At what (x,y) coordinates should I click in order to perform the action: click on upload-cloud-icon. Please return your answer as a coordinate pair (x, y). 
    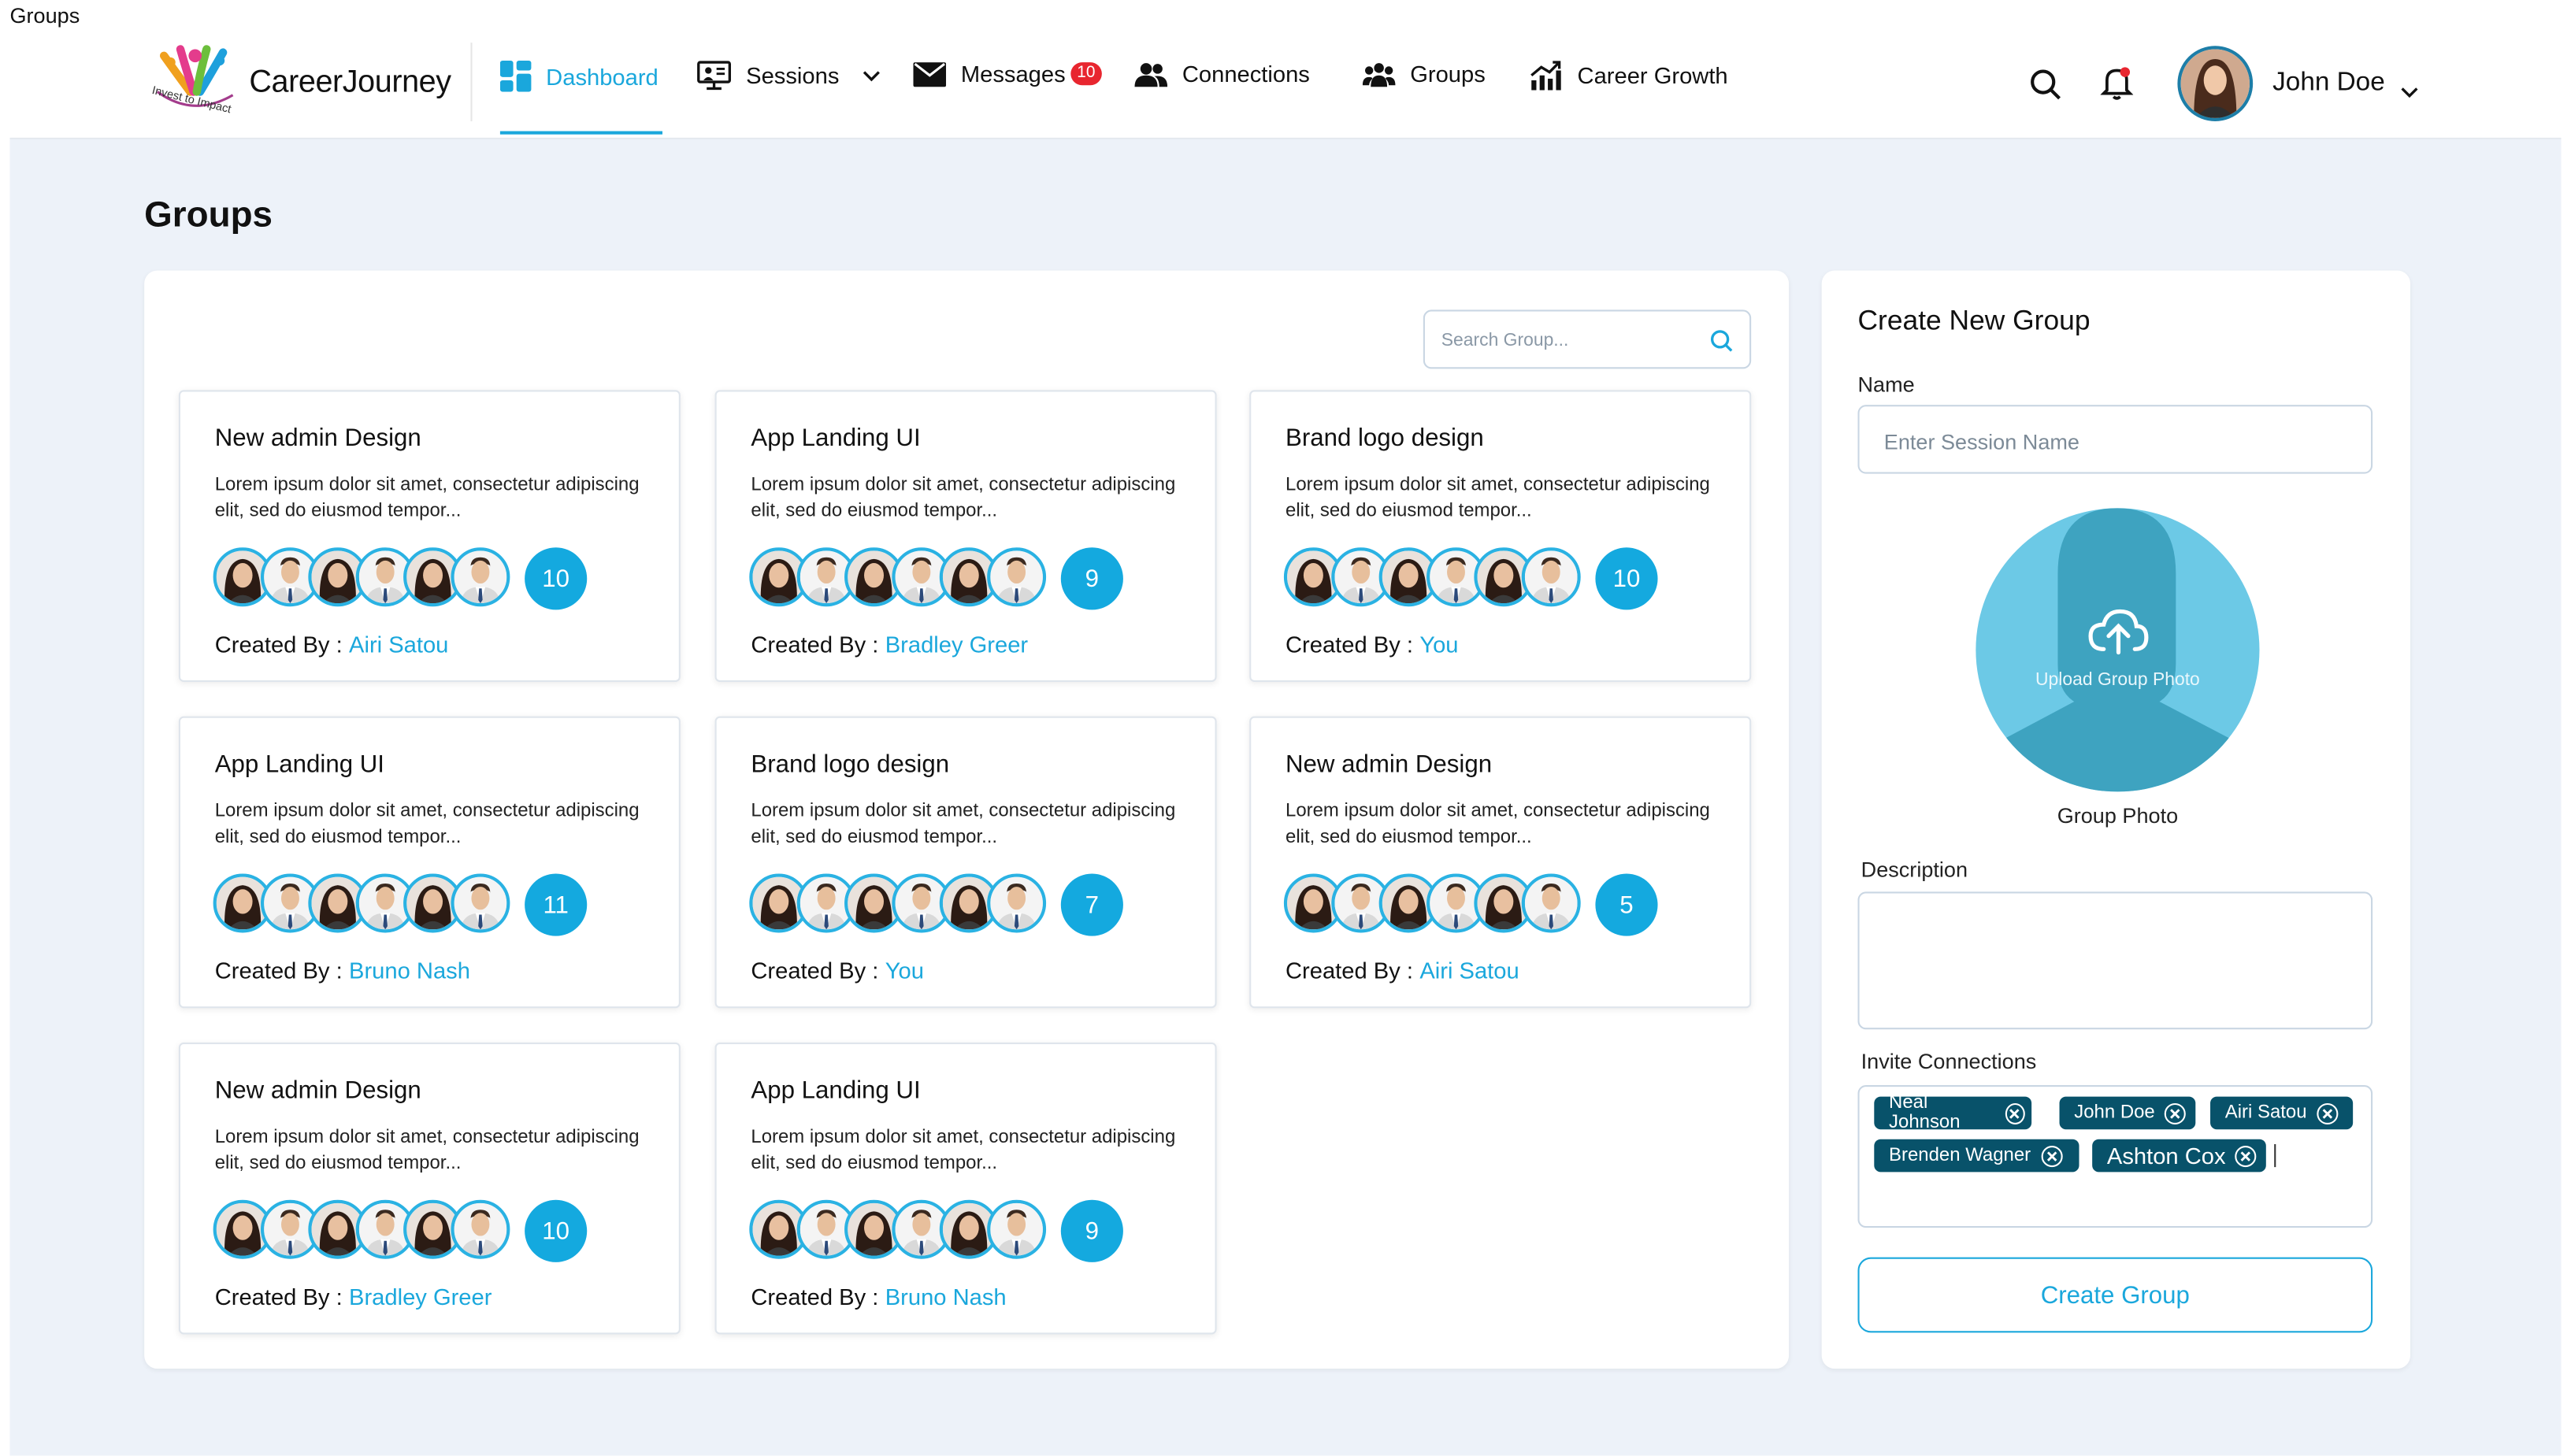
    Looking at the image, I should click on (2119, 635).